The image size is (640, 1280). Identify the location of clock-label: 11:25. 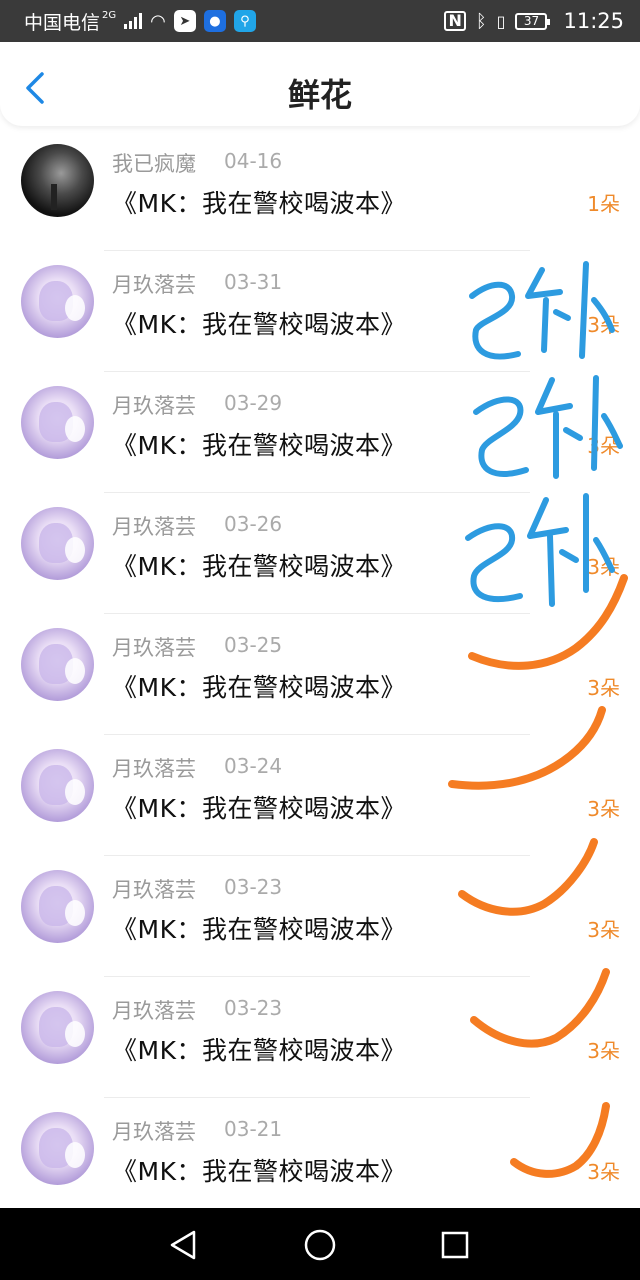
(593, 21).